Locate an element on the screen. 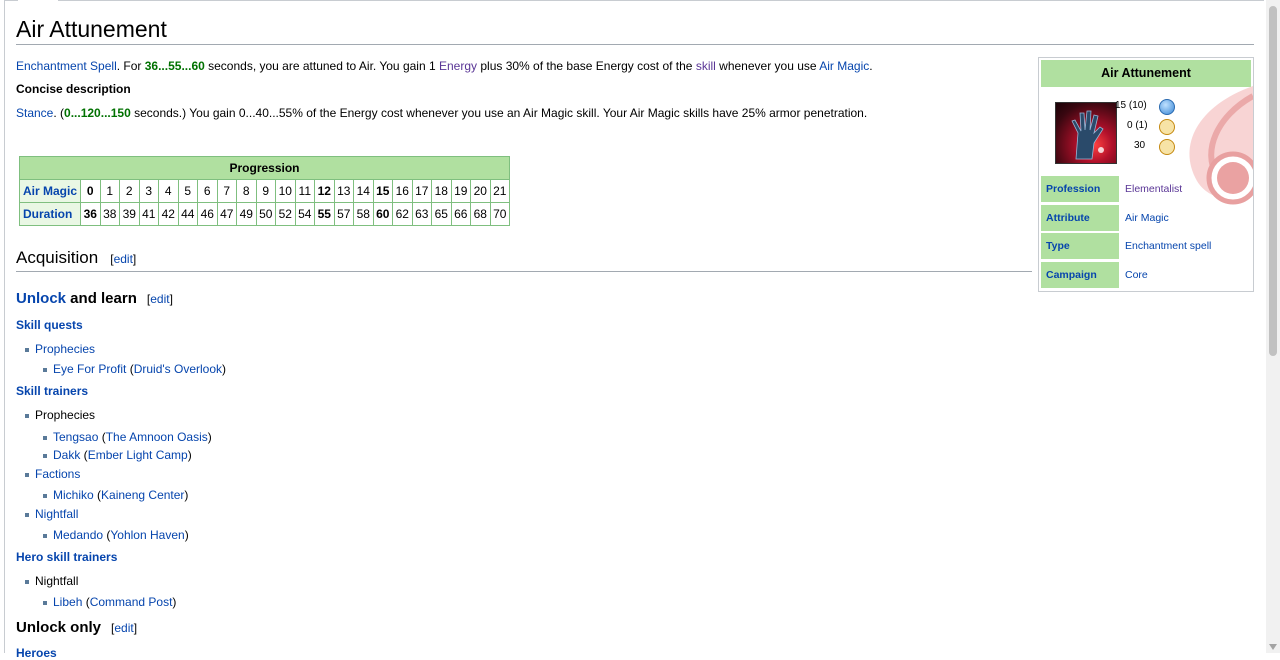 Image resolution: width=1280 pixels, height=660 pixels. heroes-heading: Heroes is located at coordinates (36, 653).